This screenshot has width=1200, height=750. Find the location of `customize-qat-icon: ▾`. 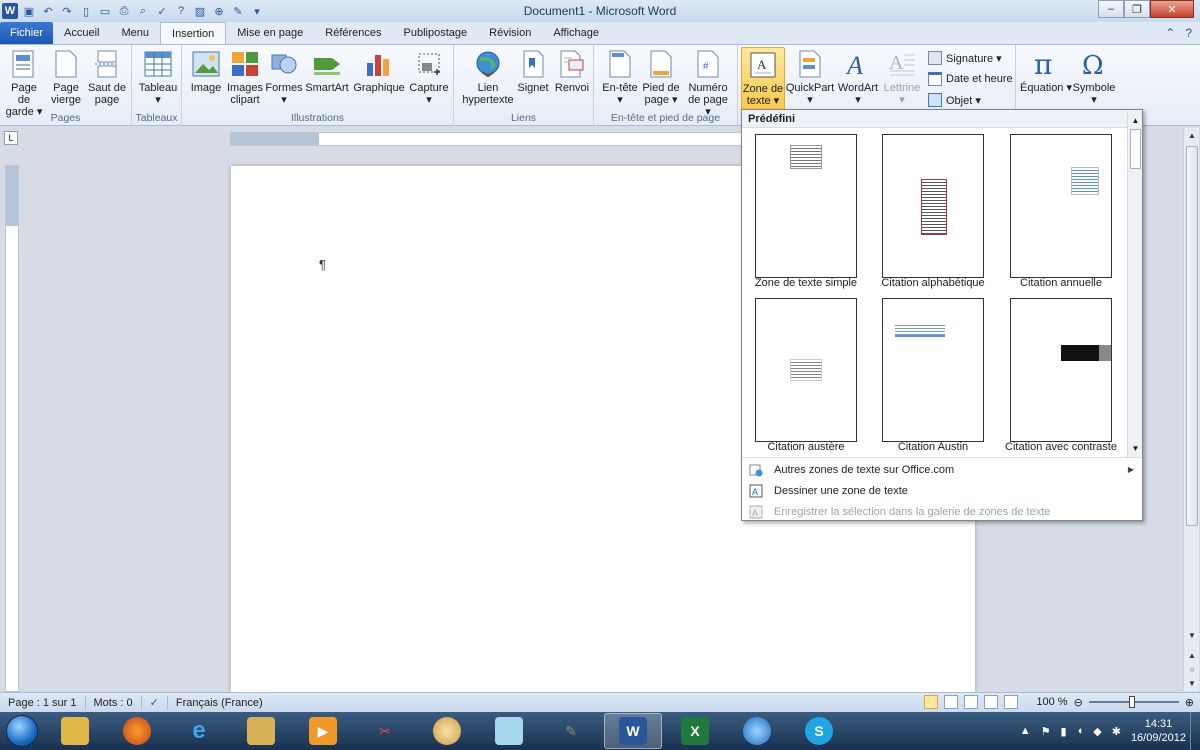

customize-qat-icon: ▾ is located at coordinates (257, 11).